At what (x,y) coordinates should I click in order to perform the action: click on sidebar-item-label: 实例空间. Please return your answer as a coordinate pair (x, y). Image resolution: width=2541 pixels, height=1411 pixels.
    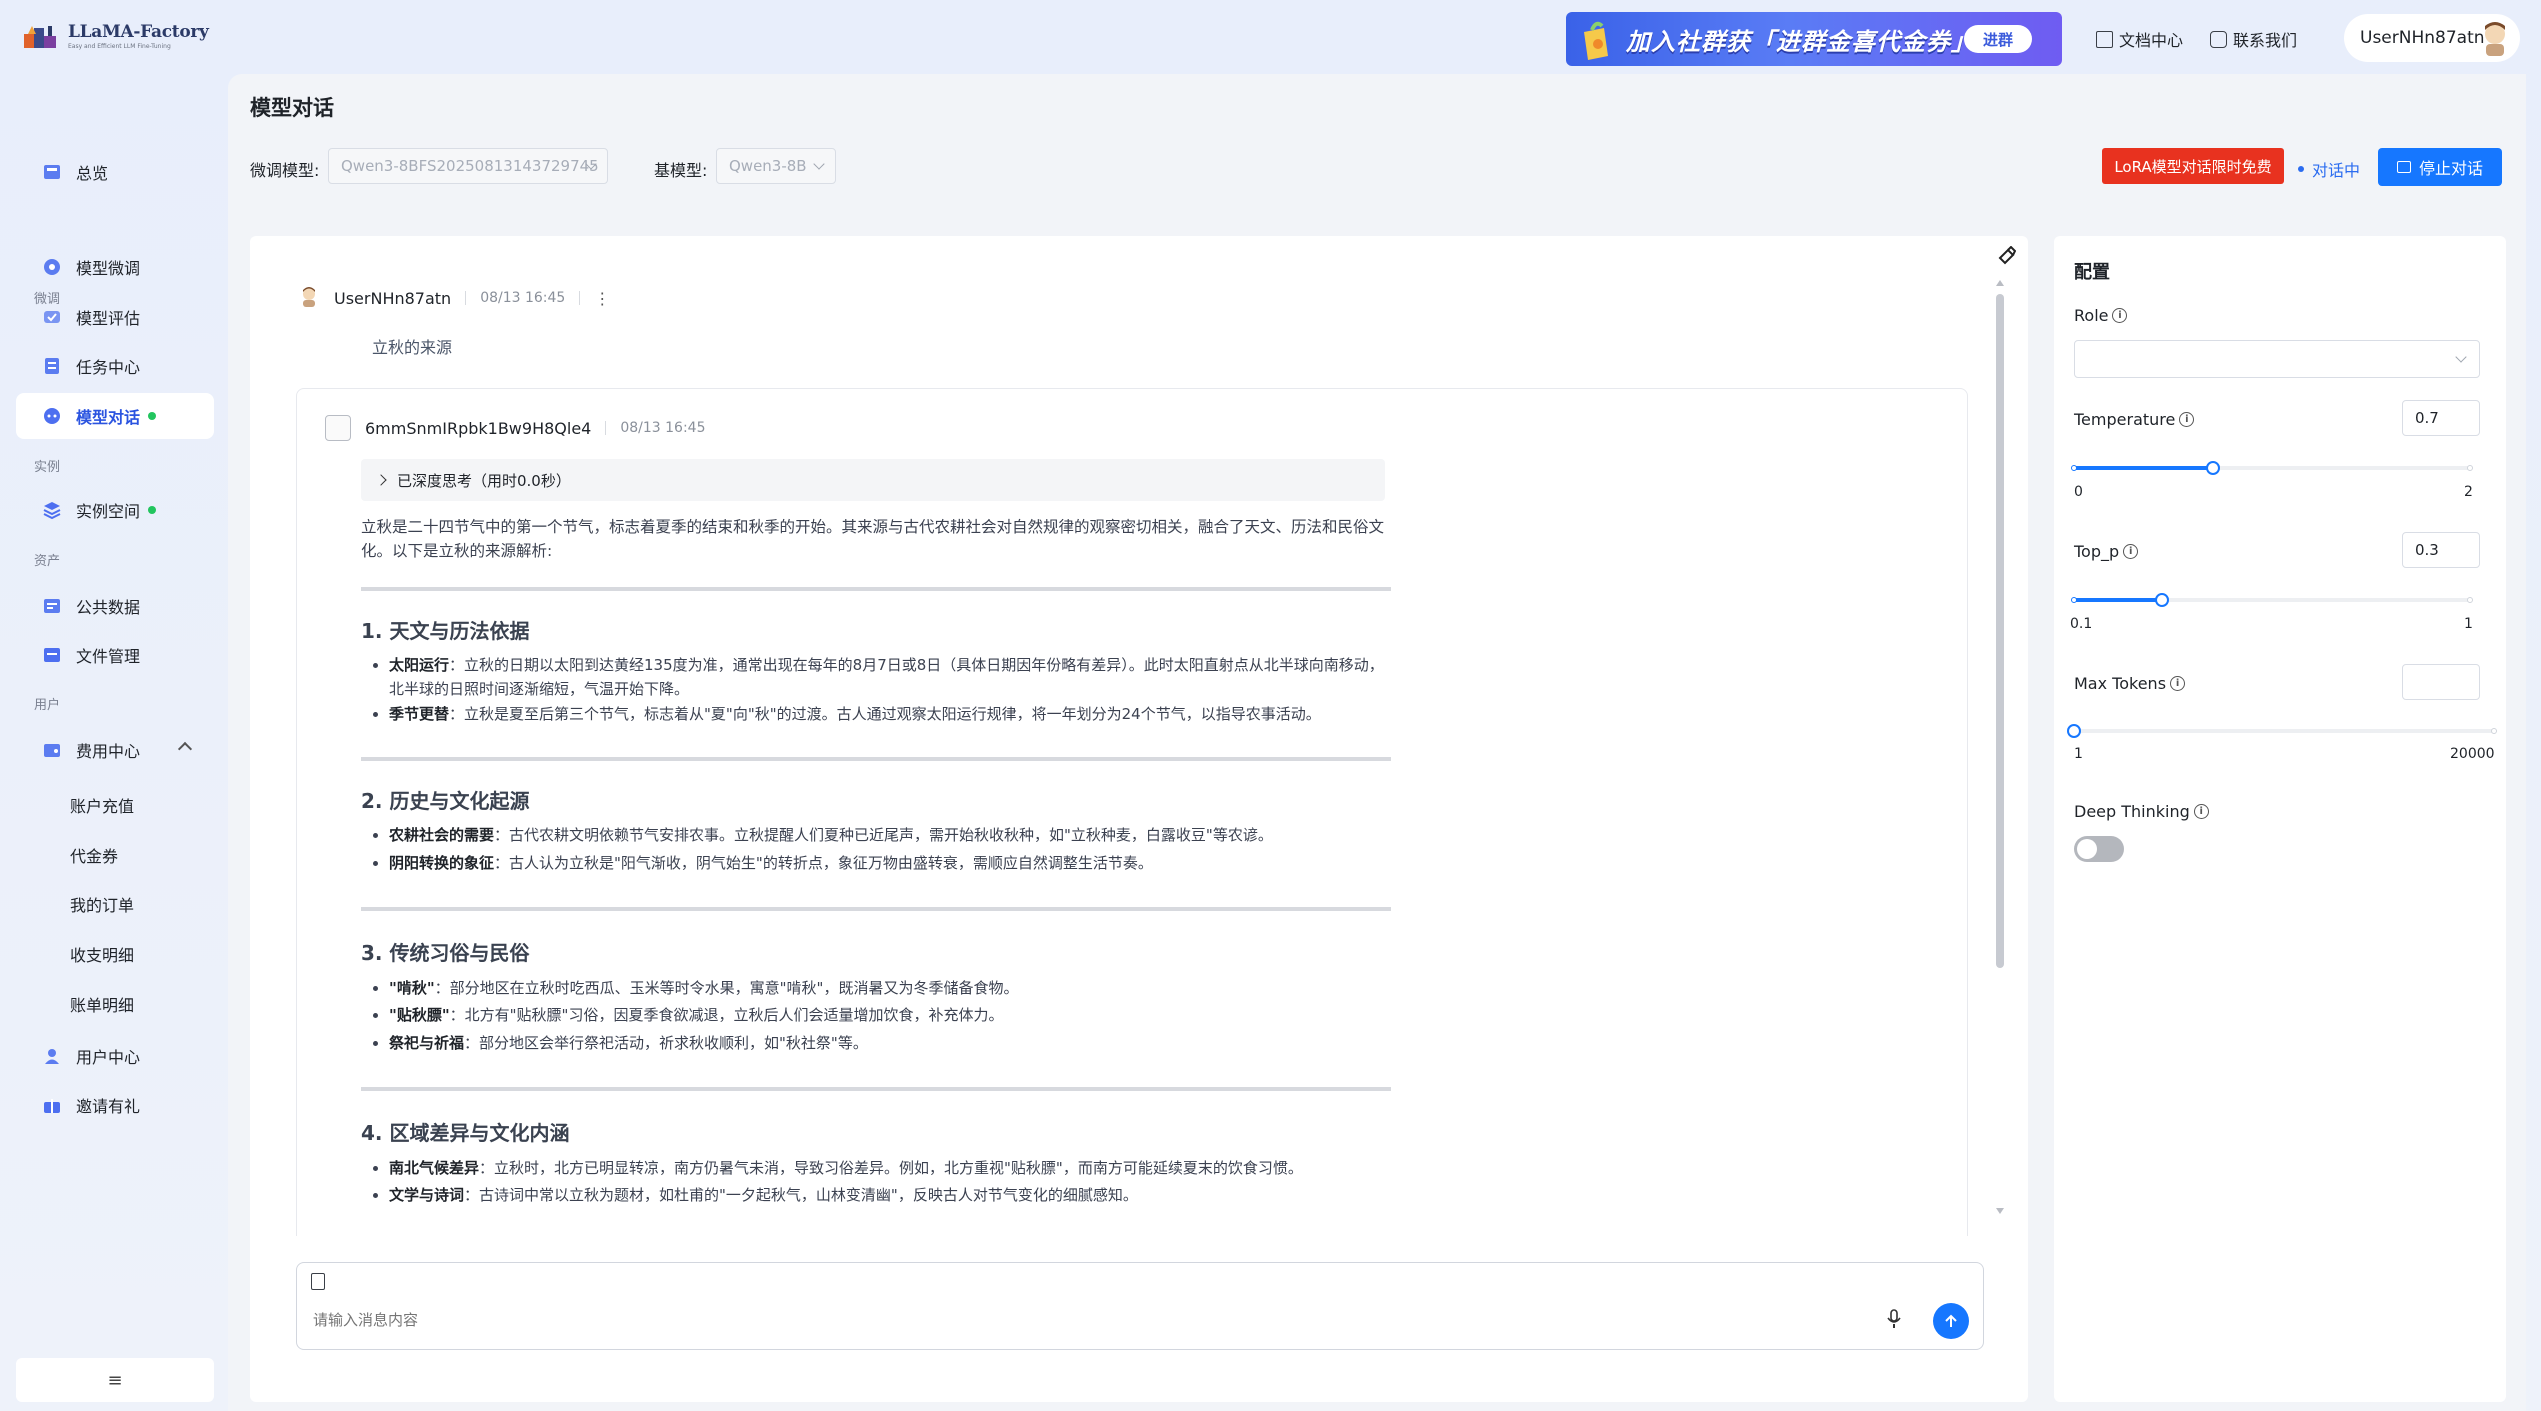
    Looking at the image, I should click on (108, 511).